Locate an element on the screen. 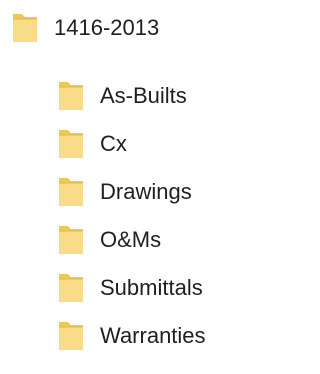  tree-item-label: O&Ms is located at coordinates (131, 239).